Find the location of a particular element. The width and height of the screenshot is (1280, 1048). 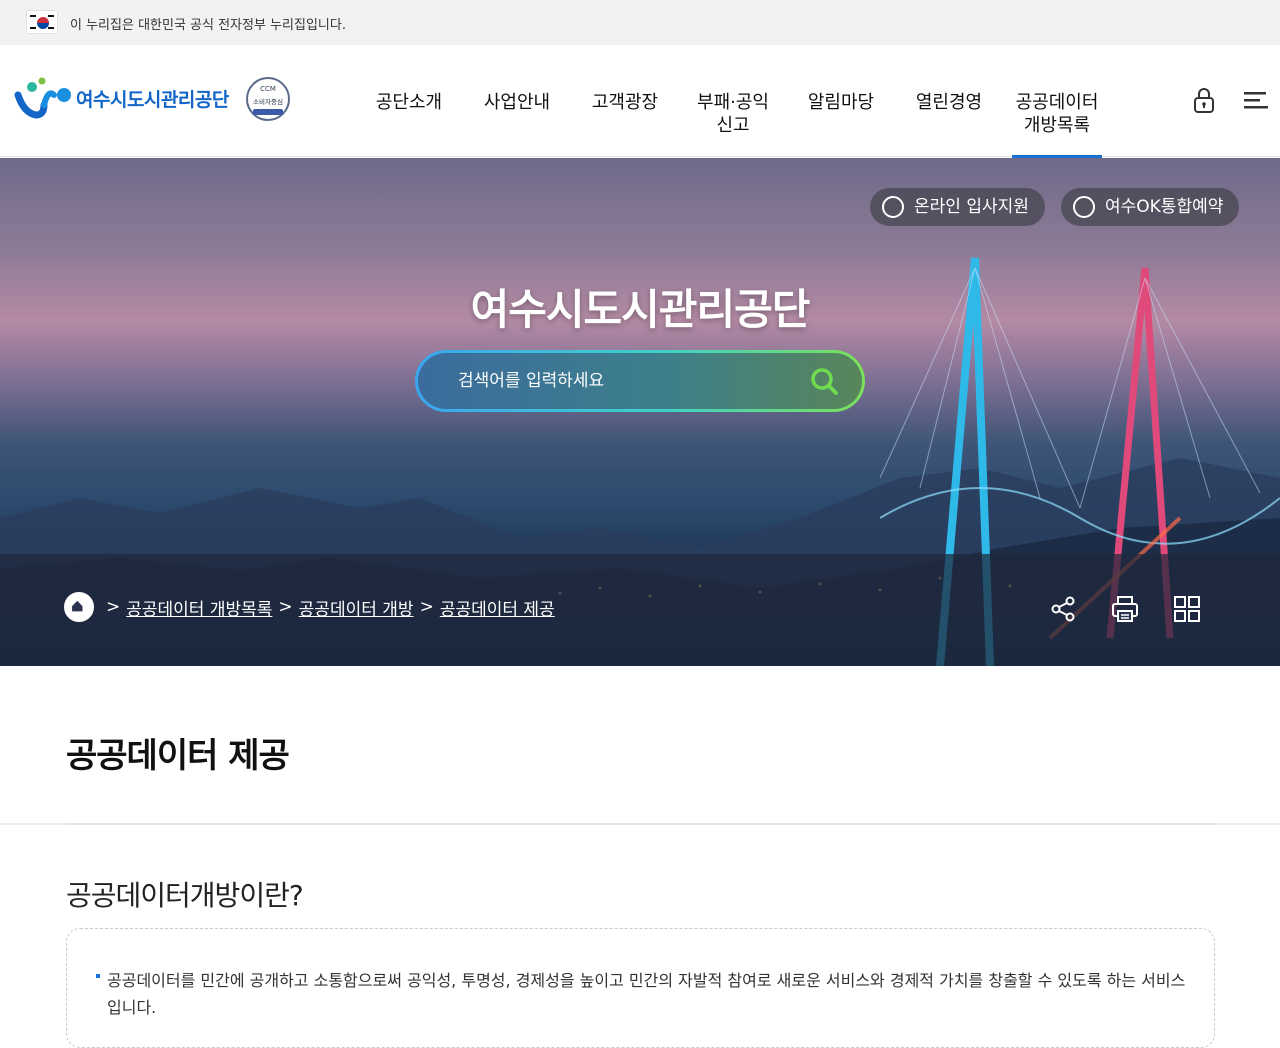

integrated-reservation-button: 여수OK통합예약 is located at coordinates (1150, 207).